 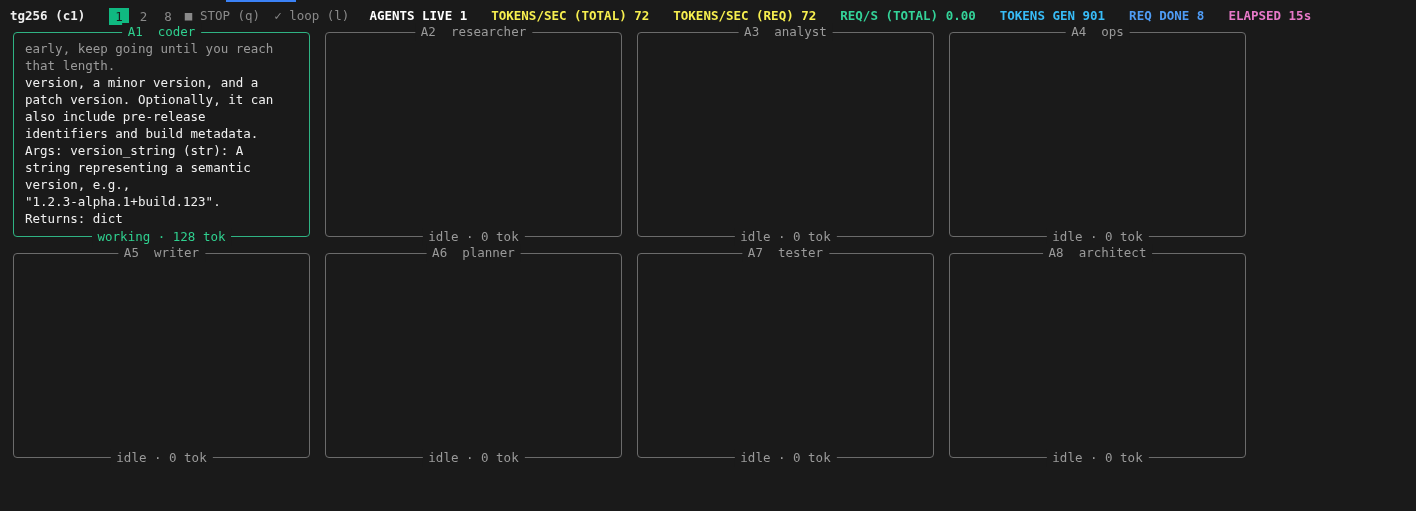 I want to click on stop-button: ■ STOP (q), so click(x=222, y=16).